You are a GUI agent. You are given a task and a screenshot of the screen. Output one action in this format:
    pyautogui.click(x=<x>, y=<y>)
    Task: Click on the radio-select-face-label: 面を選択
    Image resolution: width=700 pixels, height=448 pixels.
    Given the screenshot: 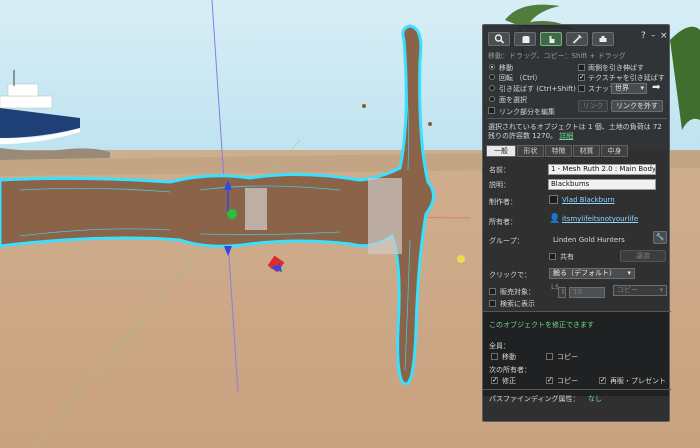 What is the action you would take?
    pyautogui.click(x=513, y=100)
    